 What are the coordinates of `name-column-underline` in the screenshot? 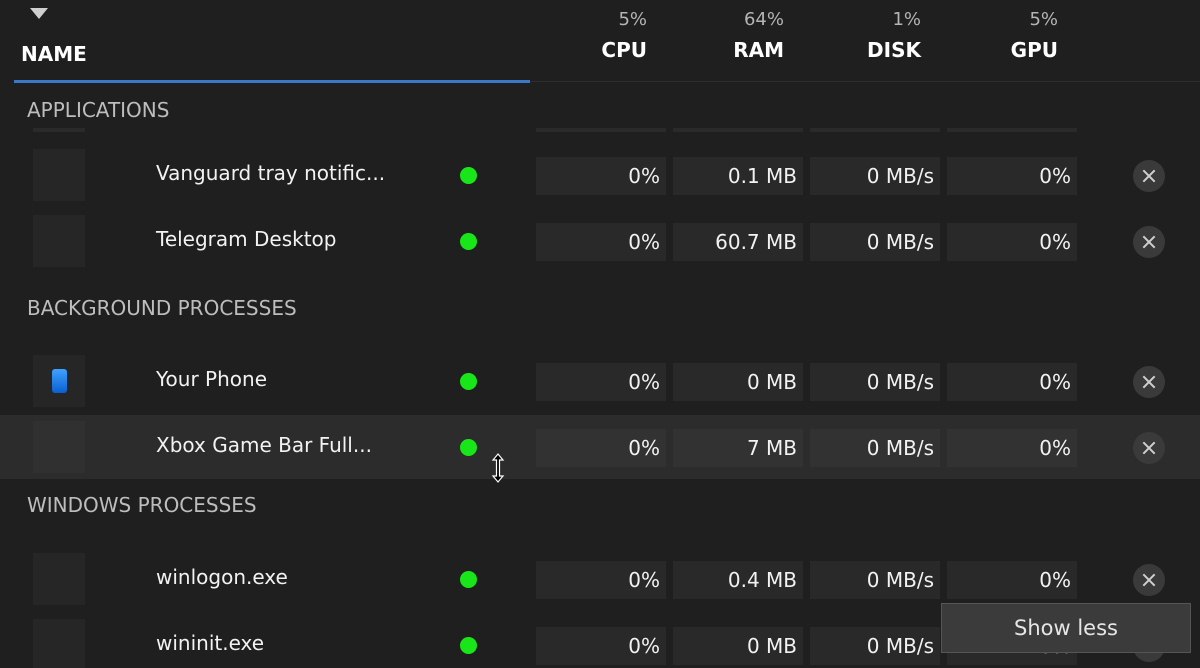 It's located at (272, 81).